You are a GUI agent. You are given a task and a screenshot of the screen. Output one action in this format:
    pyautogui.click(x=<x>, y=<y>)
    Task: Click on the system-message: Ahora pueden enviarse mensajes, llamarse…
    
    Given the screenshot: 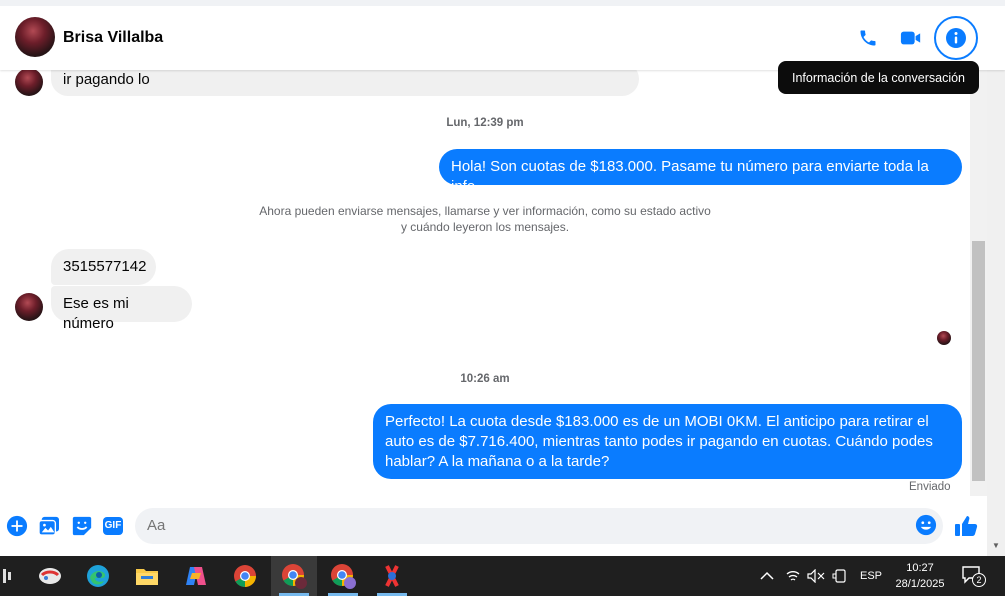 What is the action you would take?
    pyautogui.click(x=485, y=219)
    